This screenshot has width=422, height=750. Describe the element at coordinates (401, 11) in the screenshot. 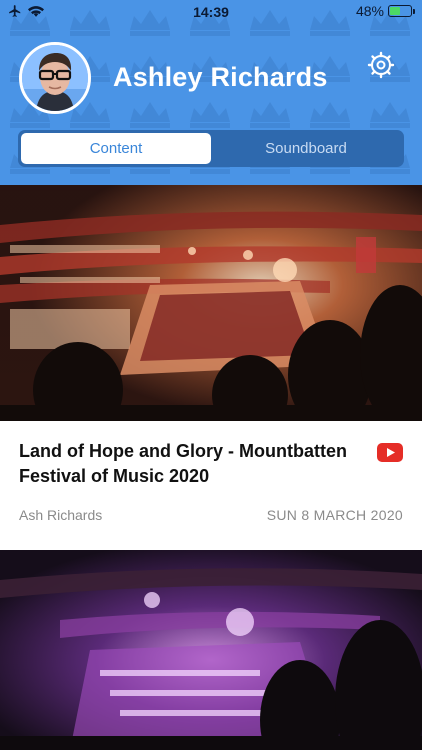

I see `battery-icon` at that location.